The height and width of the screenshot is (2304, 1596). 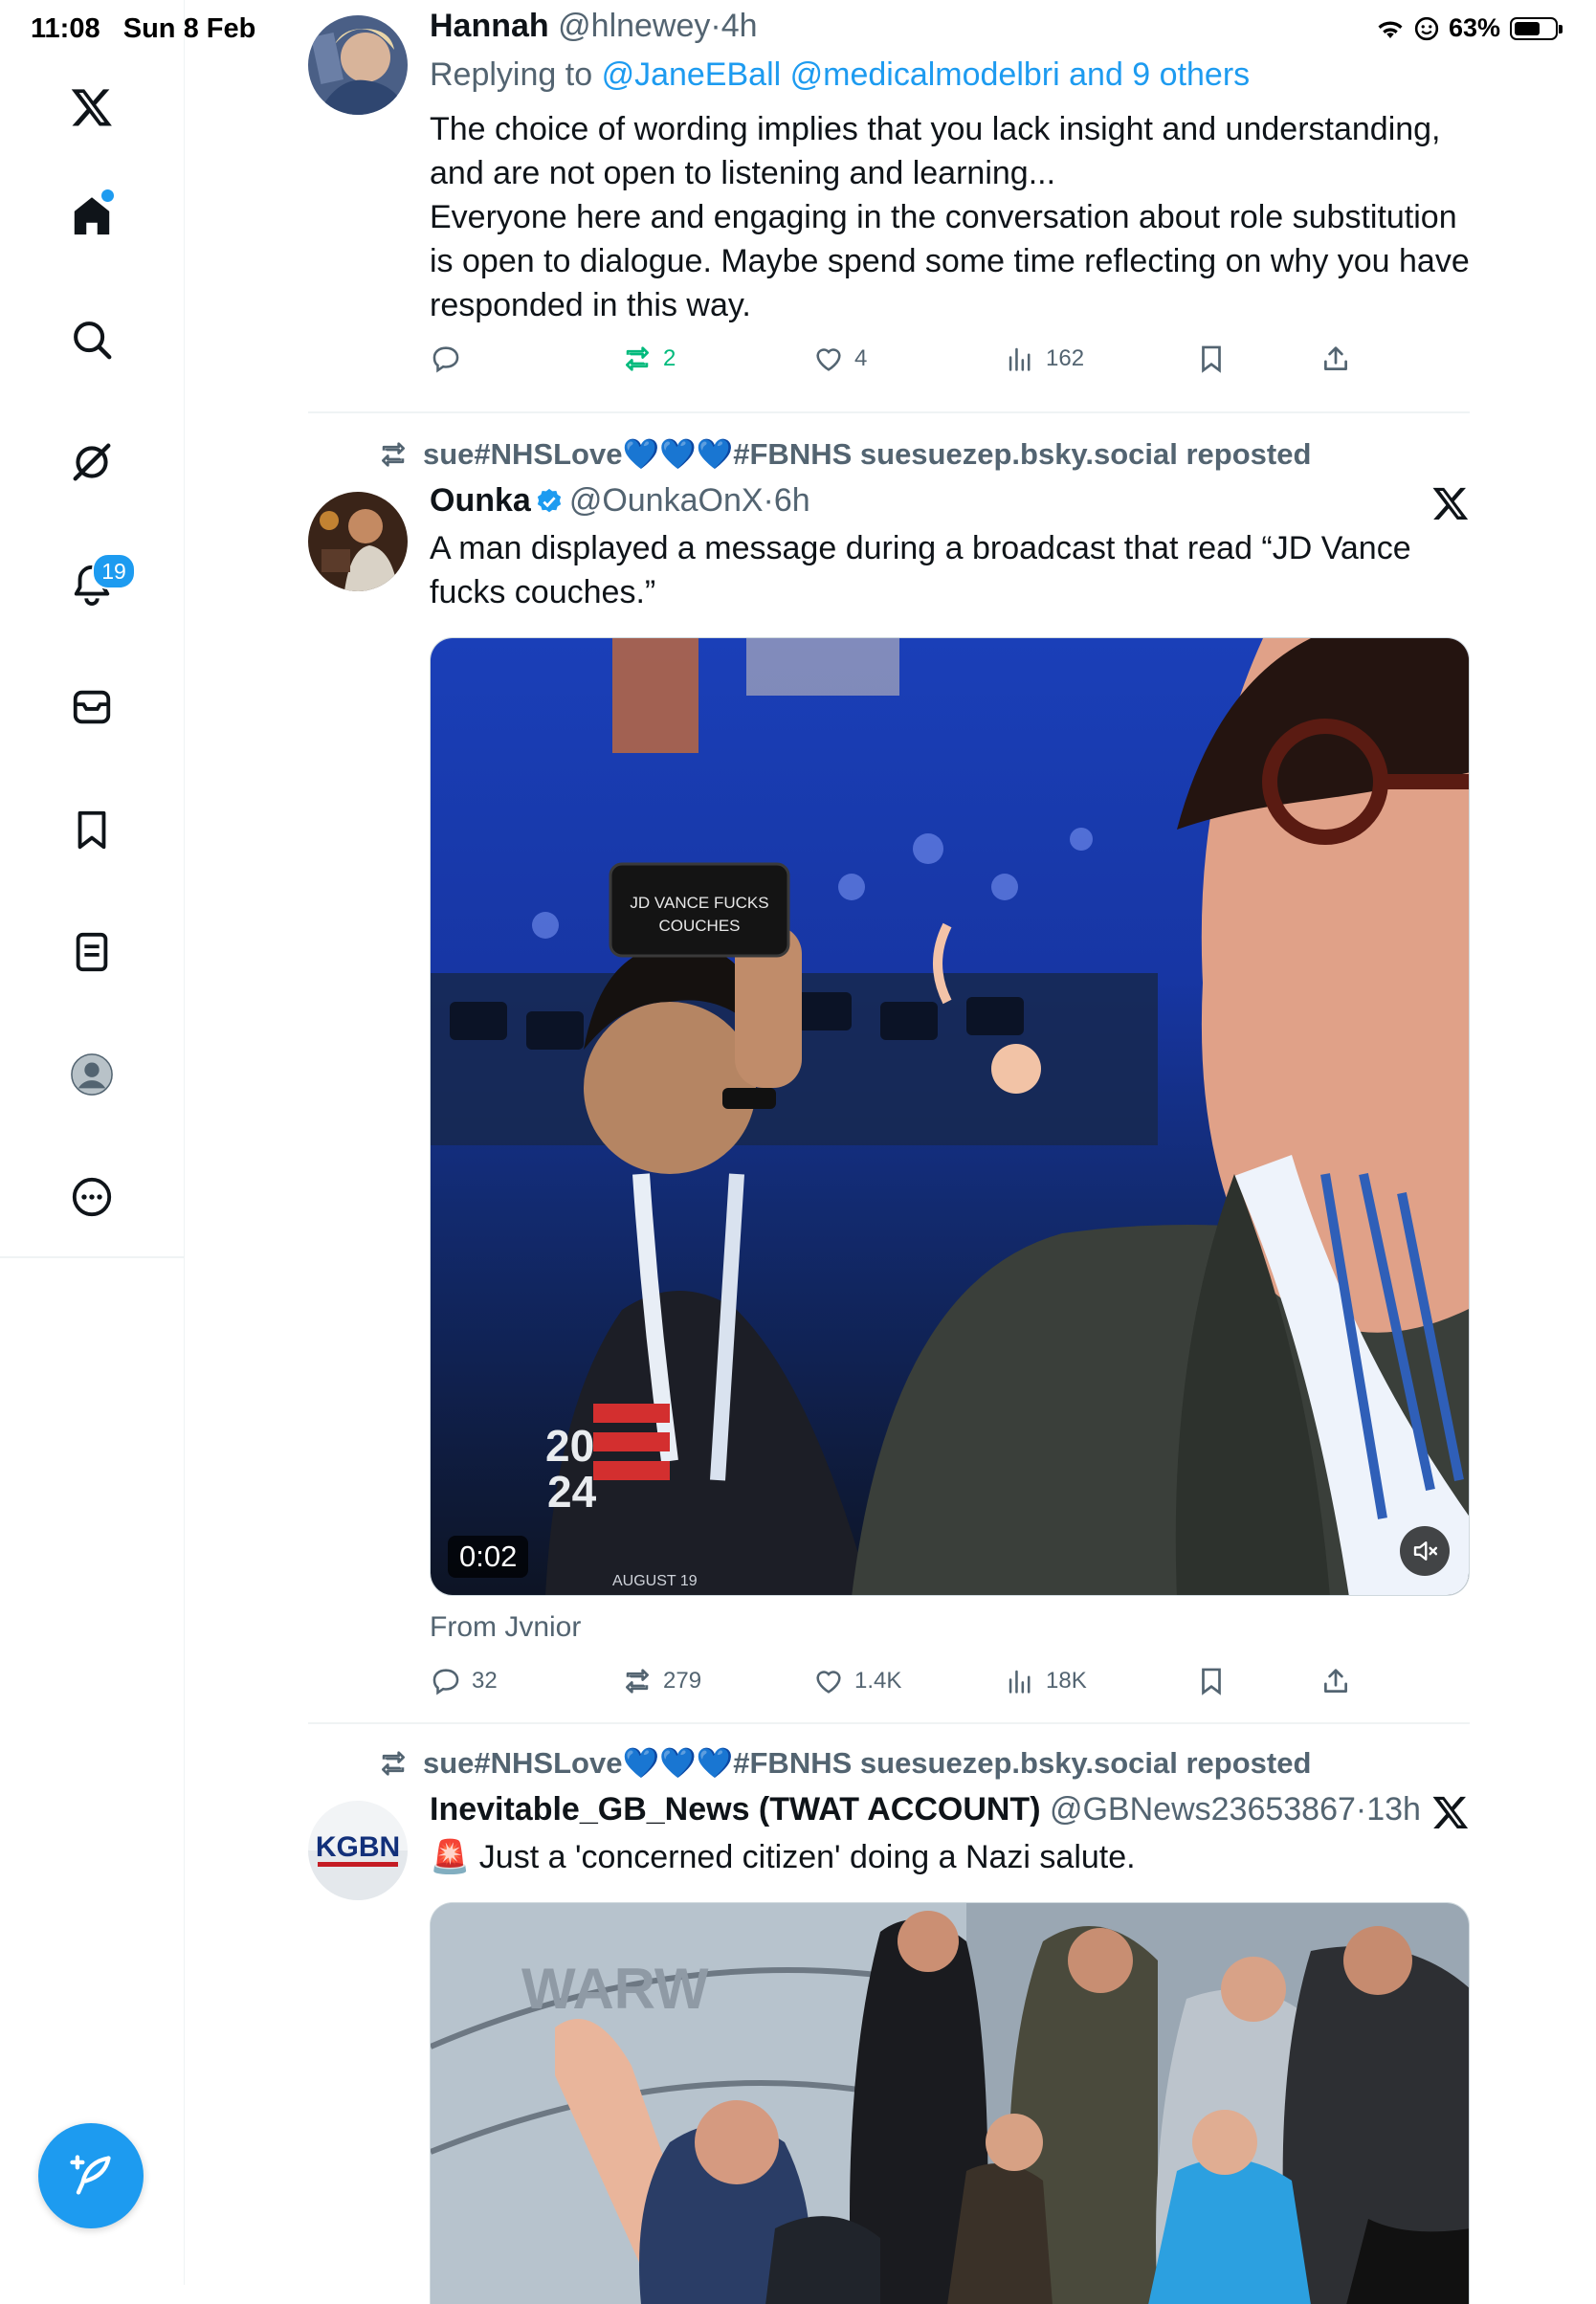 What do you see at coordinates (108, 196) in the screenshot?
I see `home-notification-dot` at bounding box center [108, 196].